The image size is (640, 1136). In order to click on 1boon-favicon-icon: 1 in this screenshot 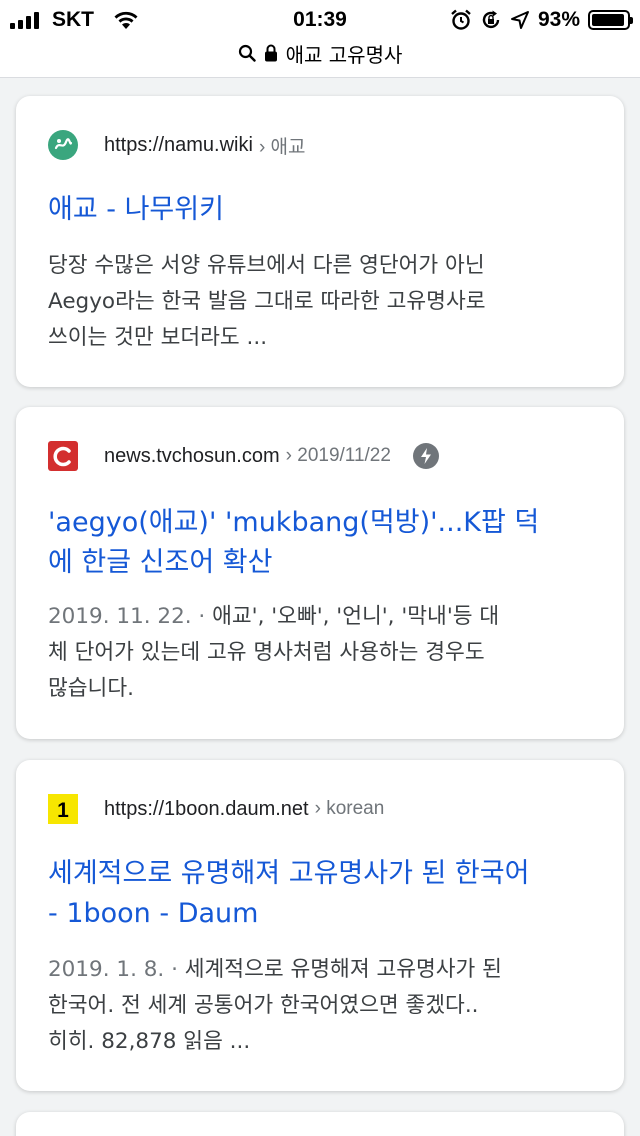, I will do `click(63, 809)`.